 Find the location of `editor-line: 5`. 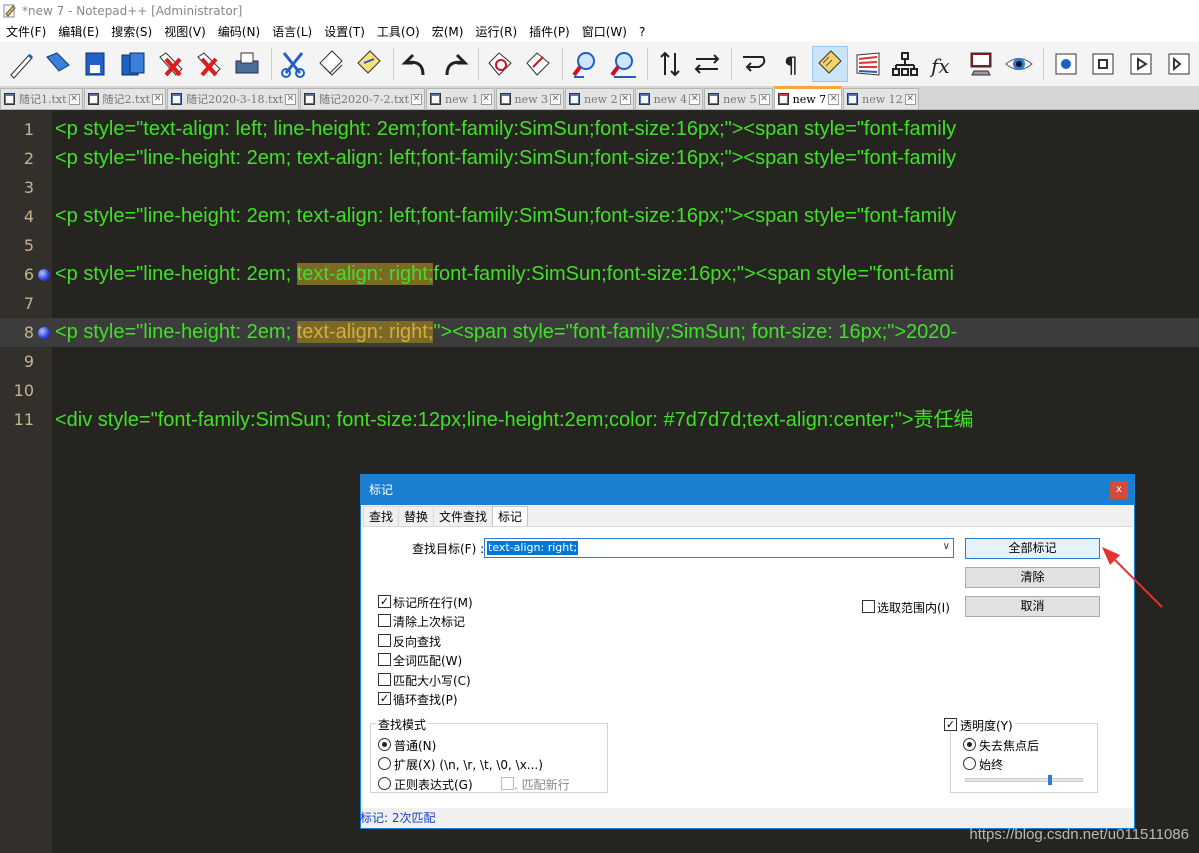

editor-line: 5 is located at coordinates (599, 245).